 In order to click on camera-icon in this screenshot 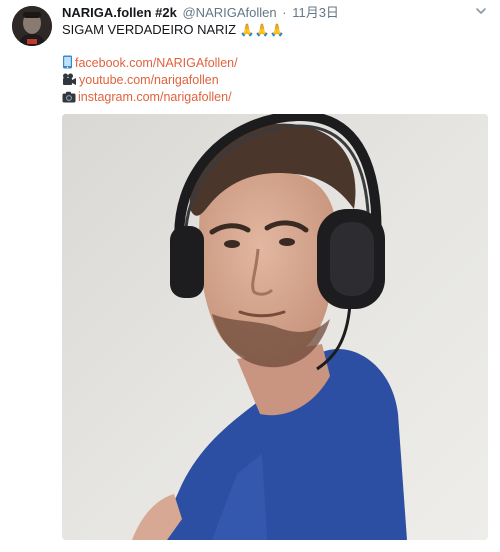, I will do `click(69, 99)`.